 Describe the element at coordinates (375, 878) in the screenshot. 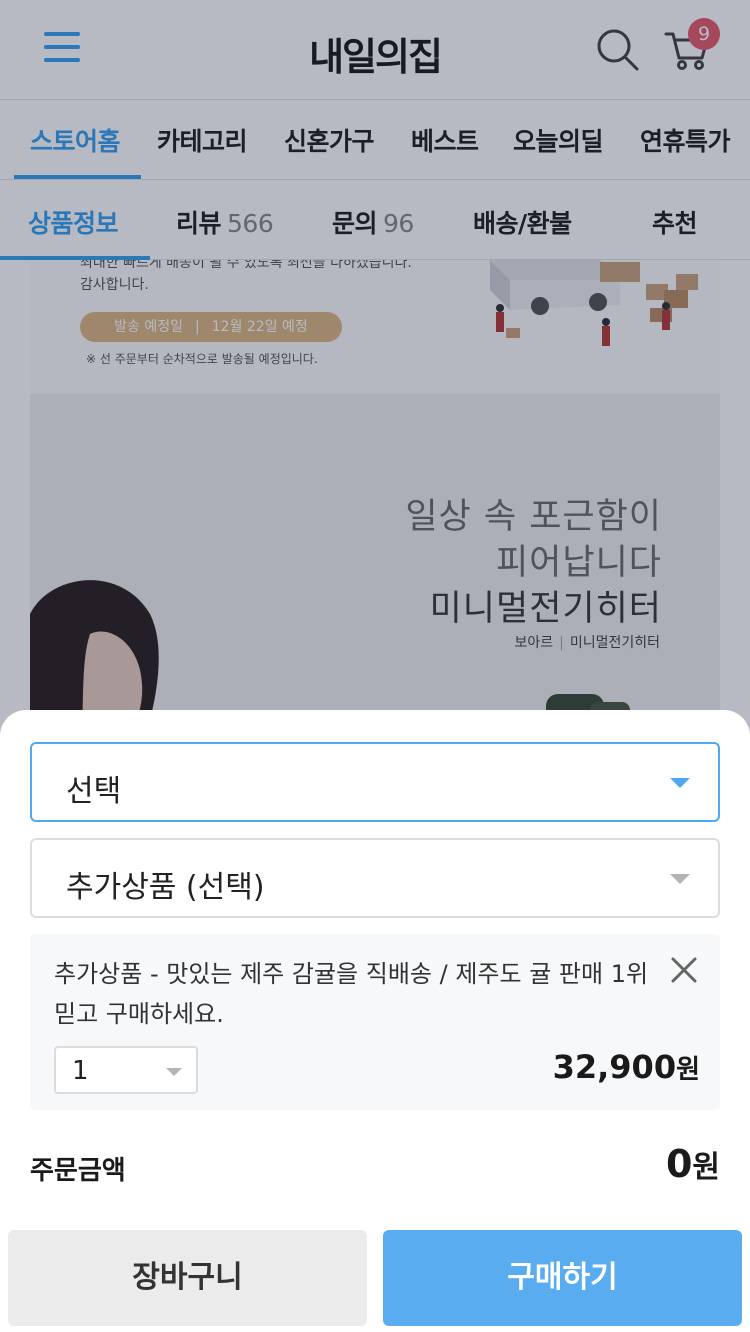

I see `addon-product-select: 추가상품 (선택)` at that location.